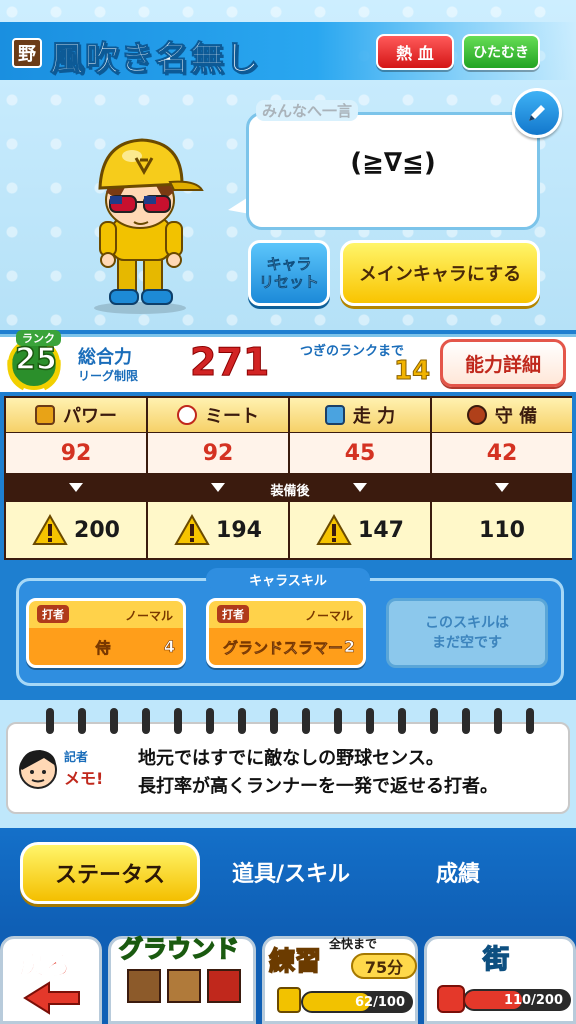 This screenshot has height=1024, width=576. I want to click on stat-after-equip: 194, so click(218, 530).